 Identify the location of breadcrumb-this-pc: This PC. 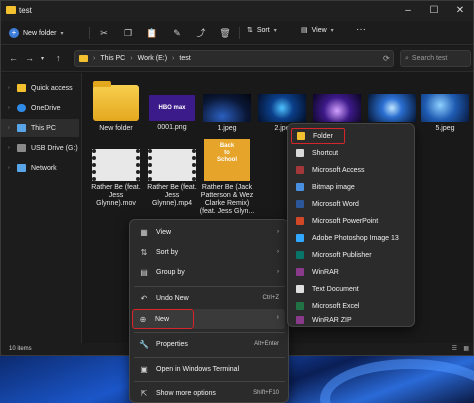
(112, 58).